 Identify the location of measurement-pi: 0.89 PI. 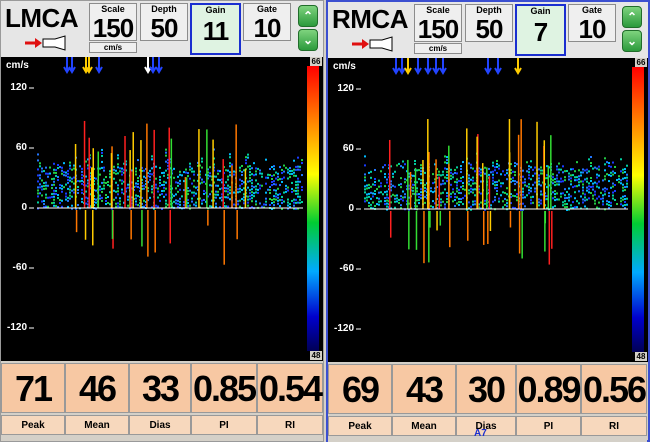
(549, 403).